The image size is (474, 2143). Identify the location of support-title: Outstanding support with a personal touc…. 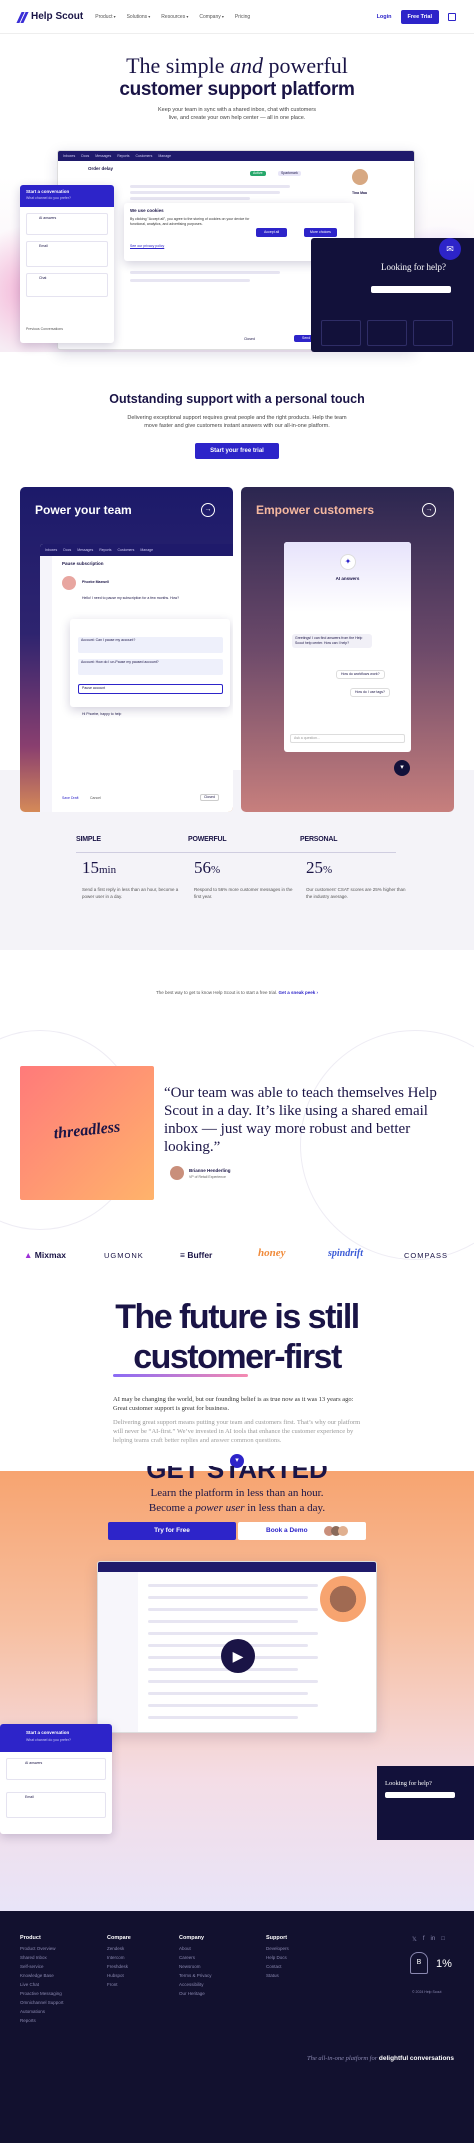
(237, 399).